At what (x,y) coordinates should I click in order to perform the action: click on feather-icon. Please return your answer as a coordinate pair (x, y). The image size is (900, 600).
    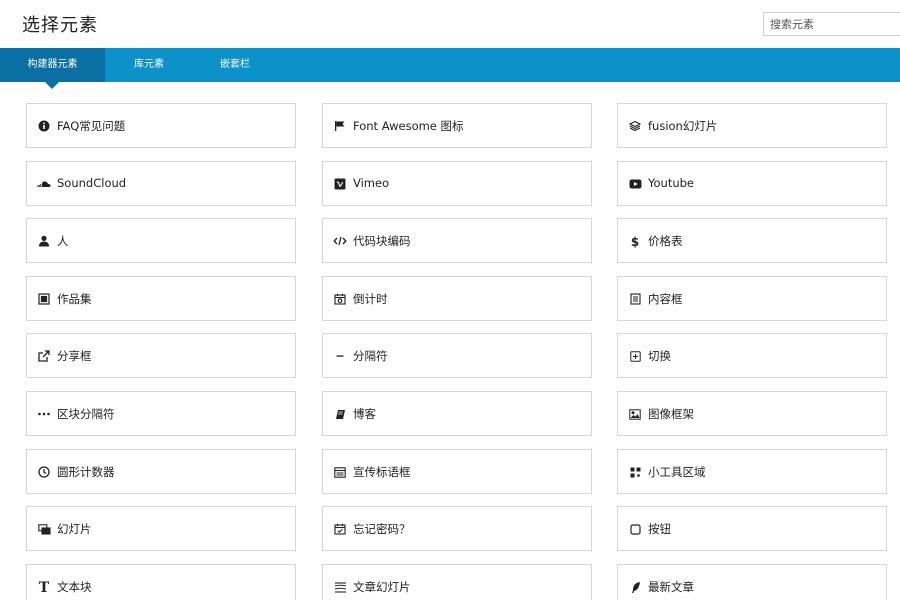
    Looking at the image, I should click on (635, 587).